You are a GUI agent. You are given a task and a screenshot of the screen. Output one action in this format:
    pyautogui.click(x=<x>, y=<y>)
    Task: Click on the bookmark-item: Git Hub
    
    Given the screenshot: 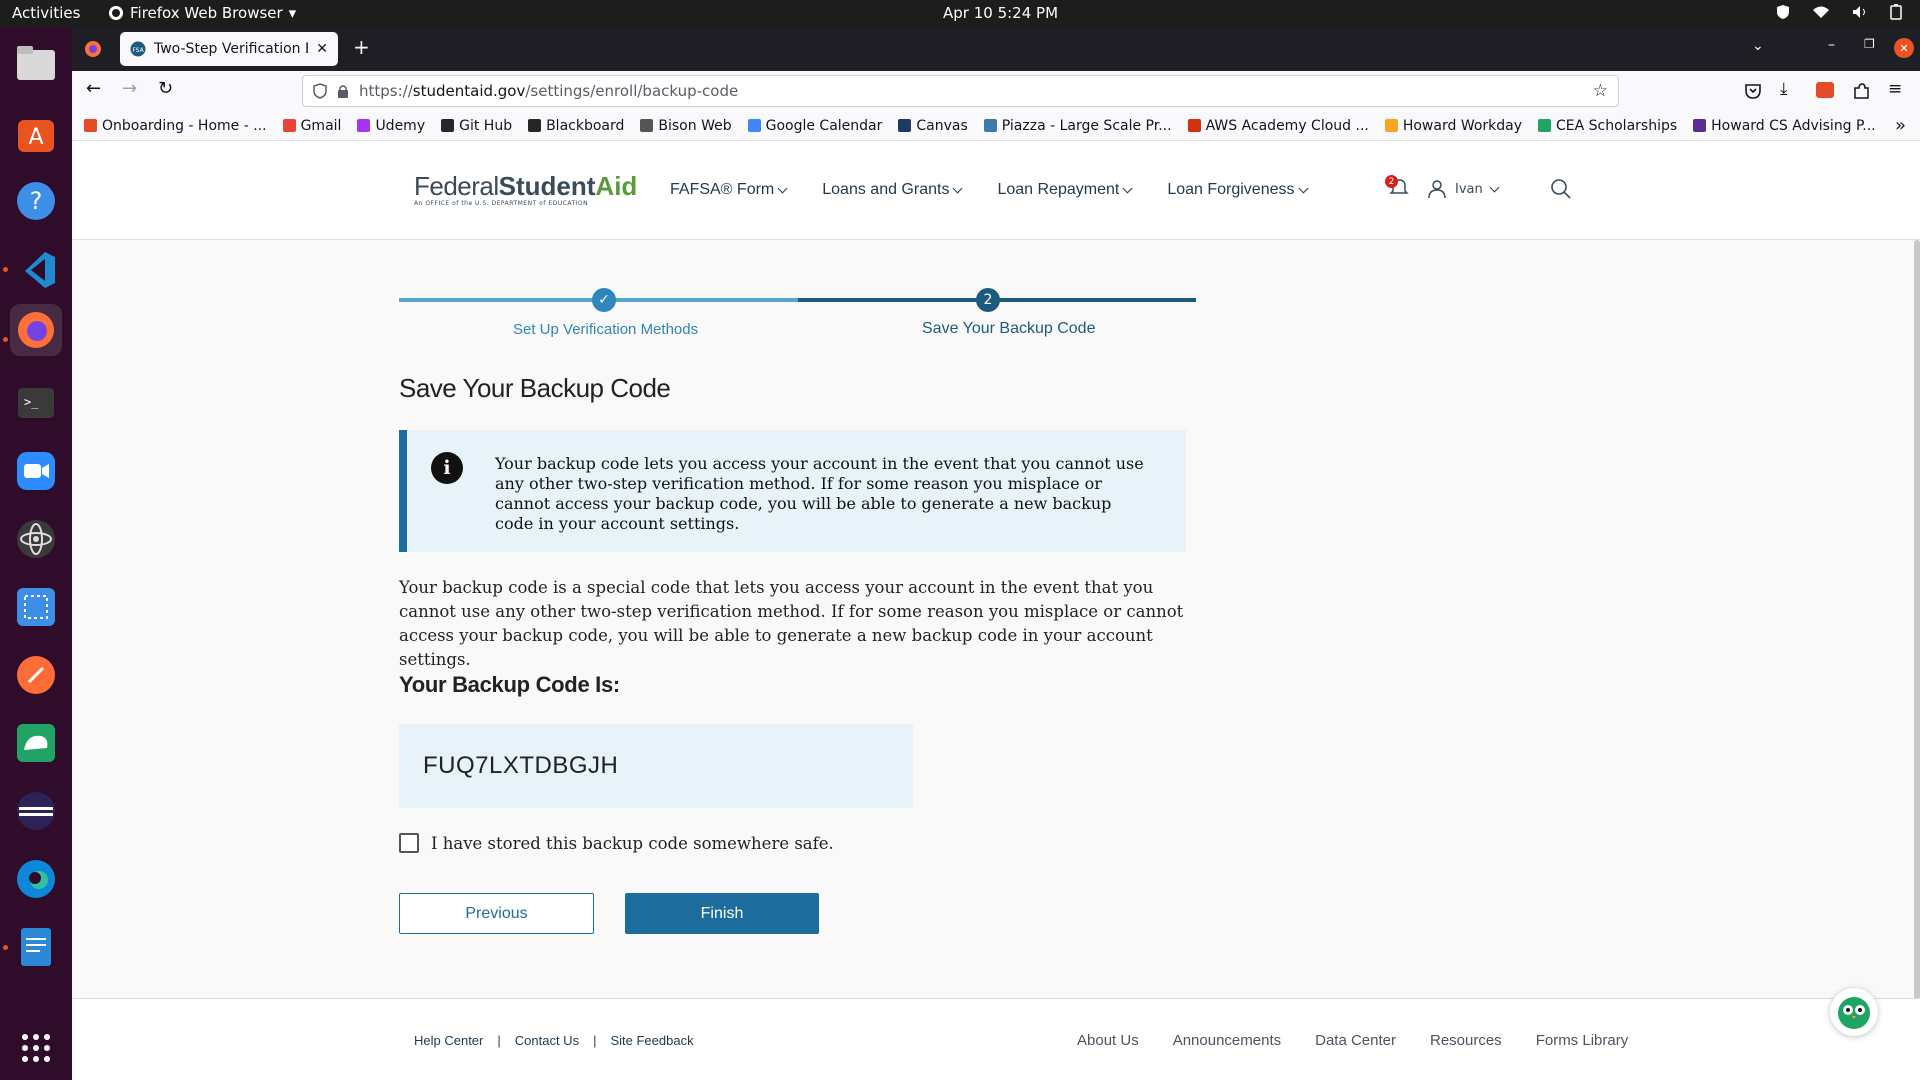 What is the action you would take?
    pyautogui.click(x=476, y=126)
    